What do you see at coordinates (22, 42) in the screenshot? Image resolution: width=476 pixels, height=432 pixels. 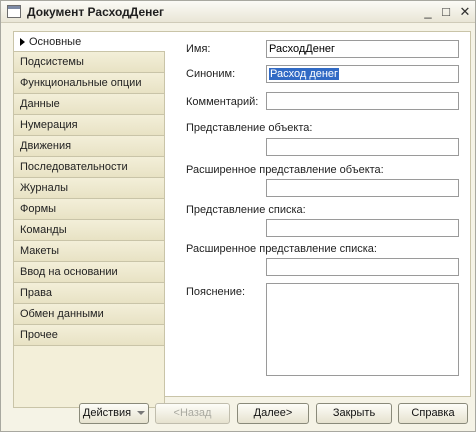 I see `selected-arrow-icon` at bounding box center [22, 42].